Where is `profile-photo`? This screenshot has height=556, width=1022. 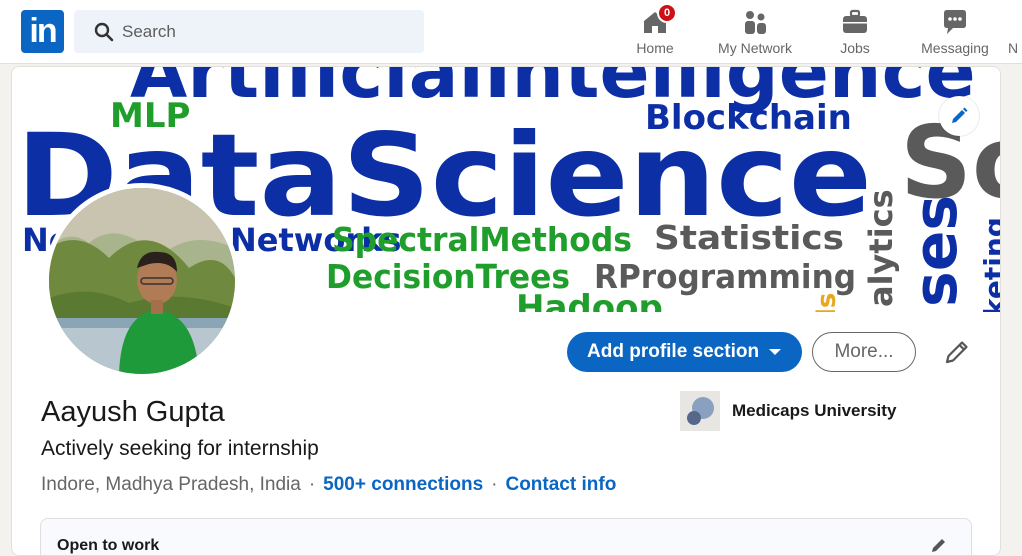
profile-photo is located at coordinates (142, 281).